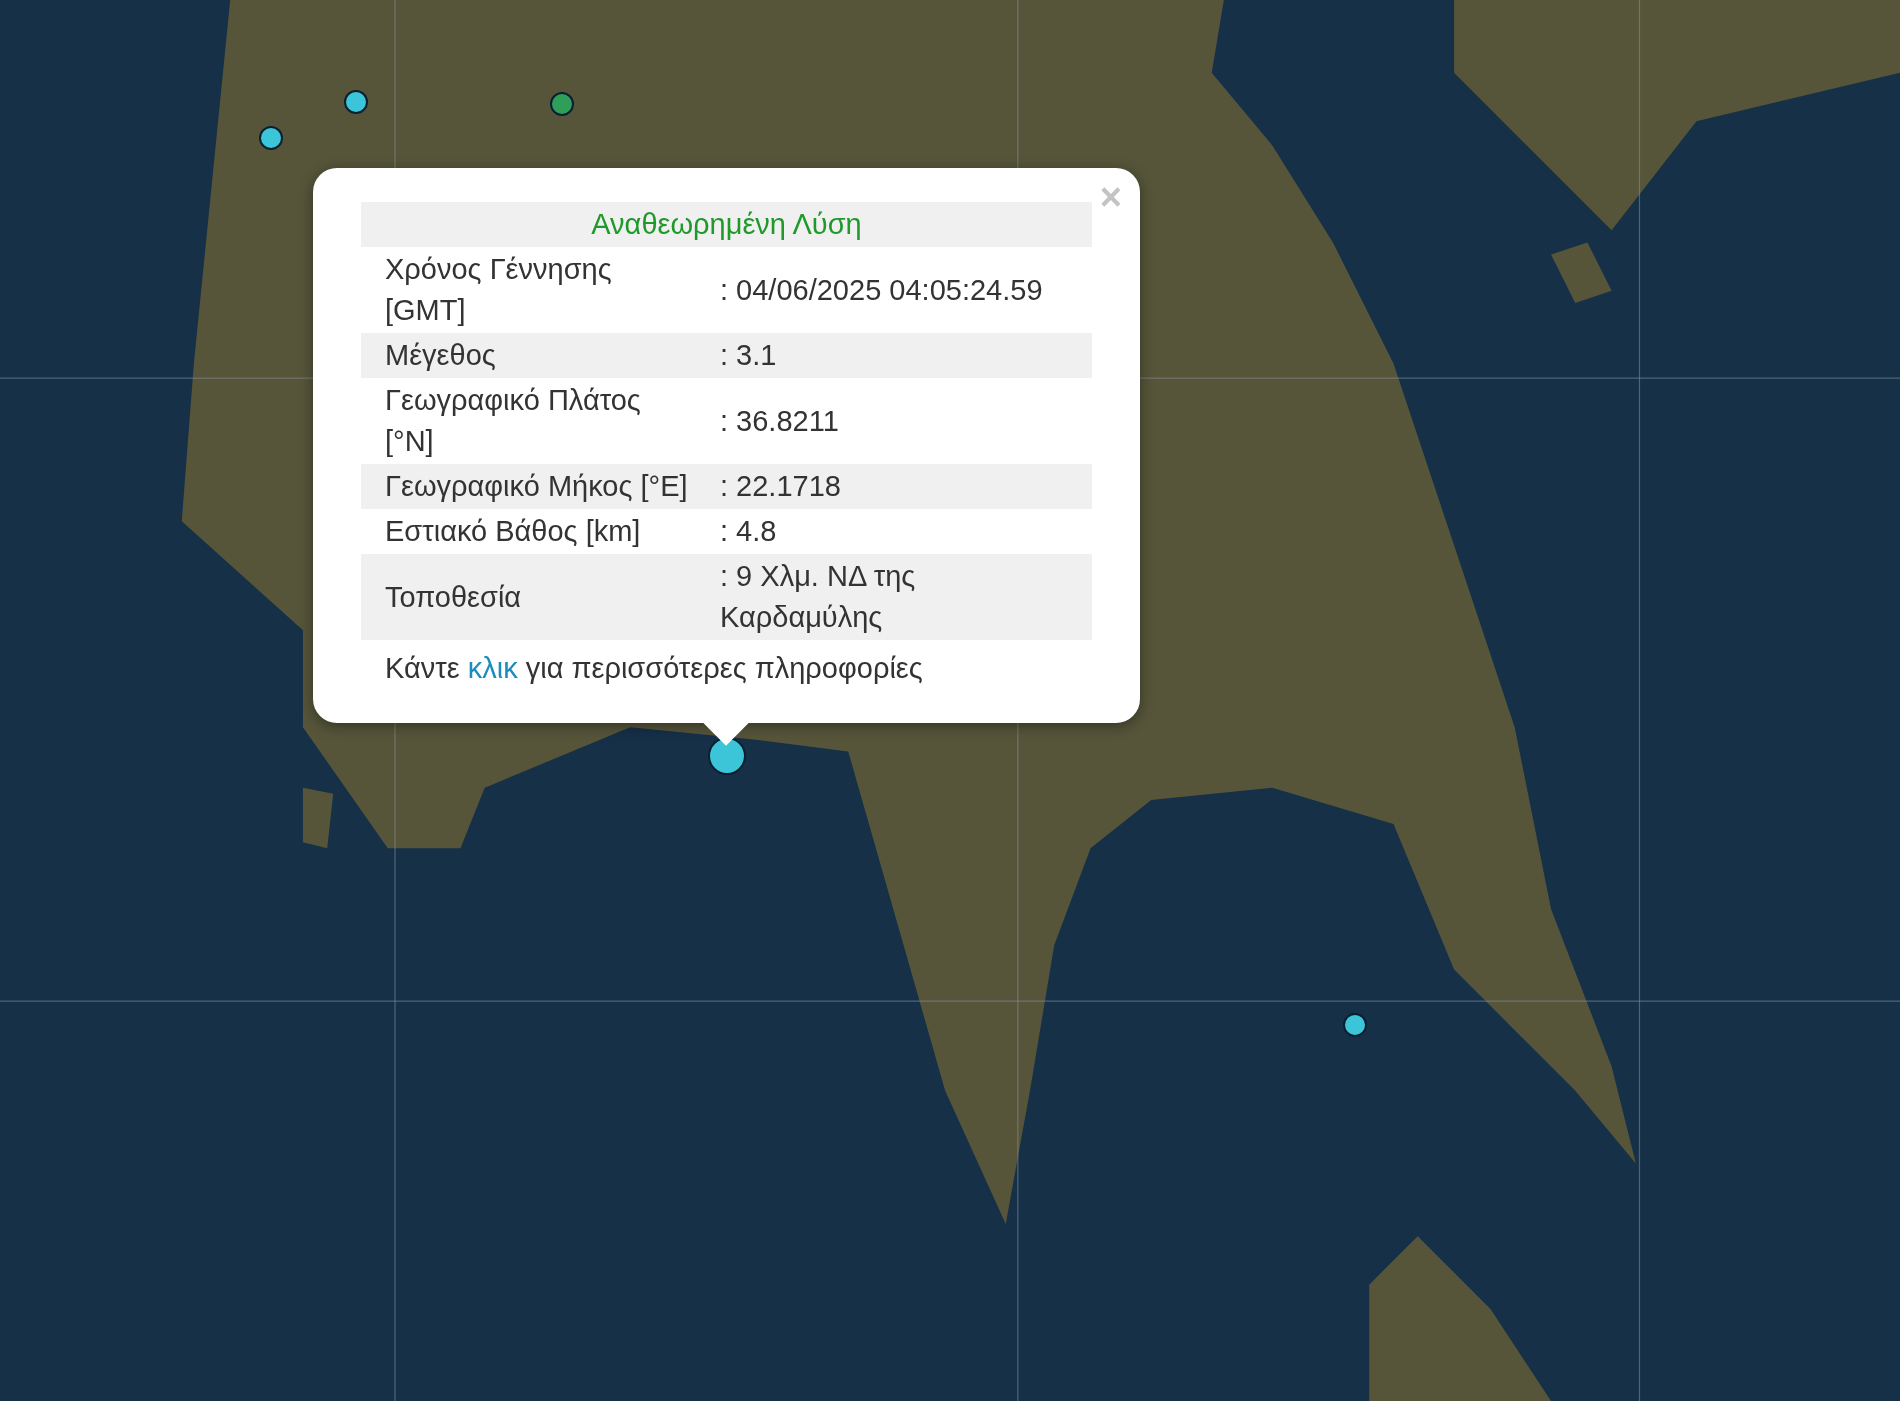 The height and width of the screenshot is (1401, 1900). Describe the element at coordinates (654, 668) in the screenshot. I see `more-info-text: Κάντε κλικ για περισσότερες πληροφορίες` at that location.